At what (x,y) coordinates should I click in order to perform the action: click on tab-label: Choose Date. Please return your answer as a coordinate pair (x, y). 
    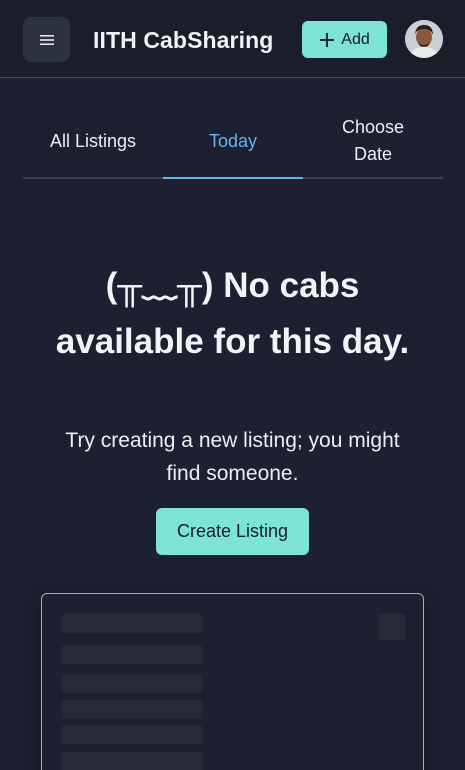
    Looking at the image, I should click on (373, 140).